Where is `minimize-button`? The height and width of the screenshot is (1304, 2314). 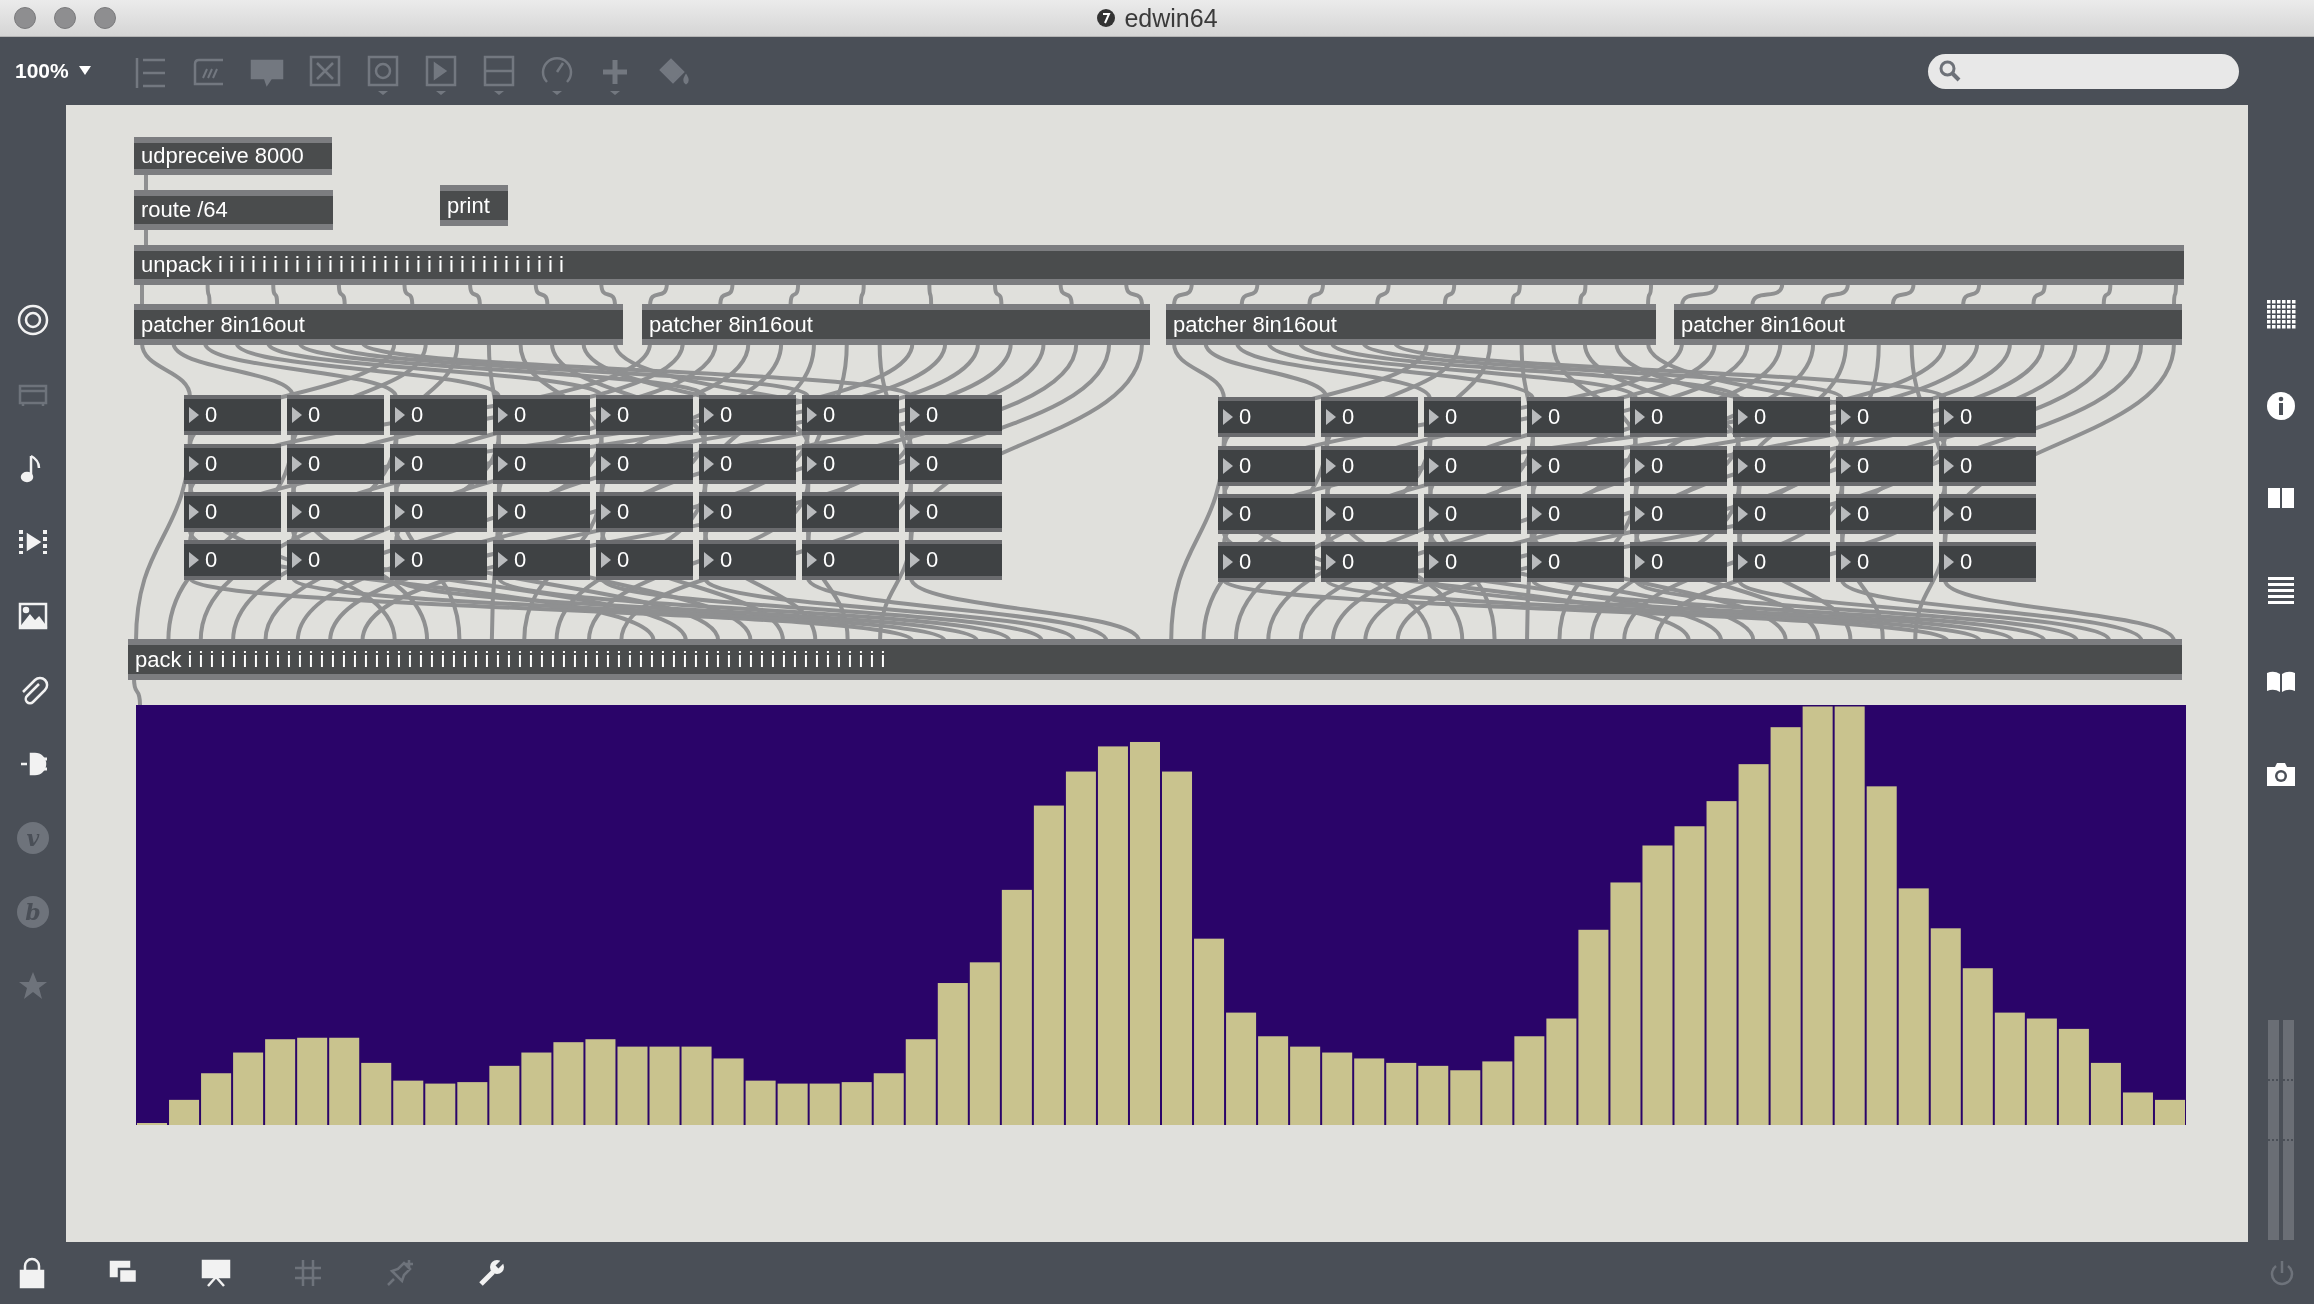
minimize-button is located at coordinates (65, 18).